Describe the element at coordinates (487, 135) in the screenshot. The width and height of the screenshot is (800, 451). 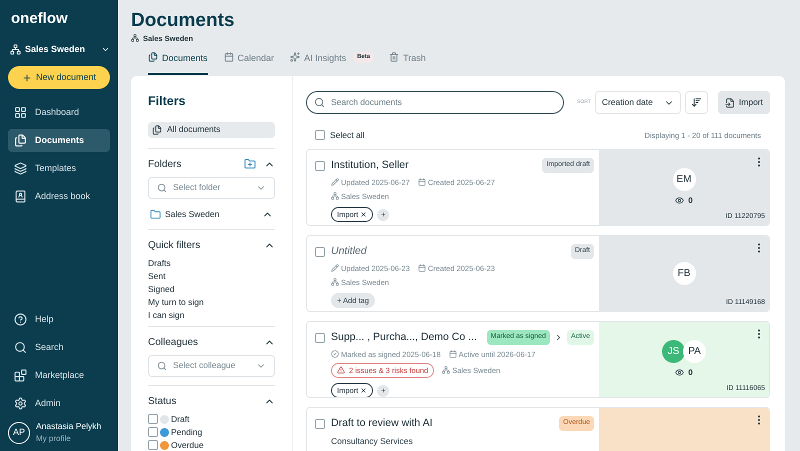
I see `select-all-label: Select all` at that location.